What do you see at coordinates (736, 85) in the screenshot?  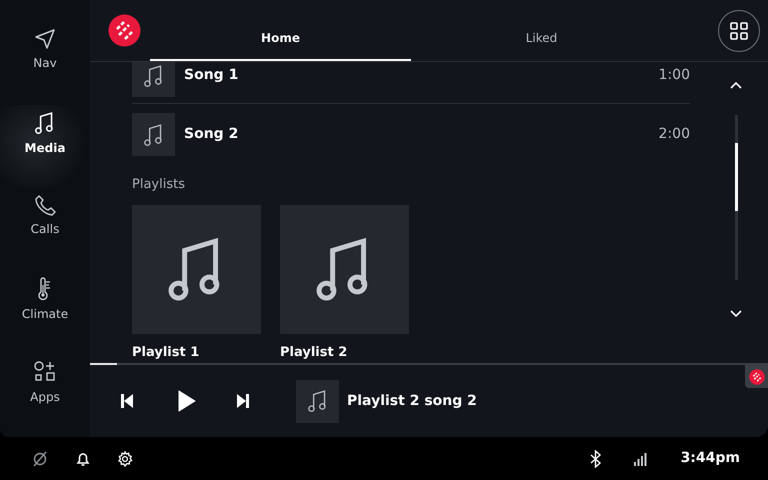 I see `chevron-up-icon` at bounding box center [736, 85].